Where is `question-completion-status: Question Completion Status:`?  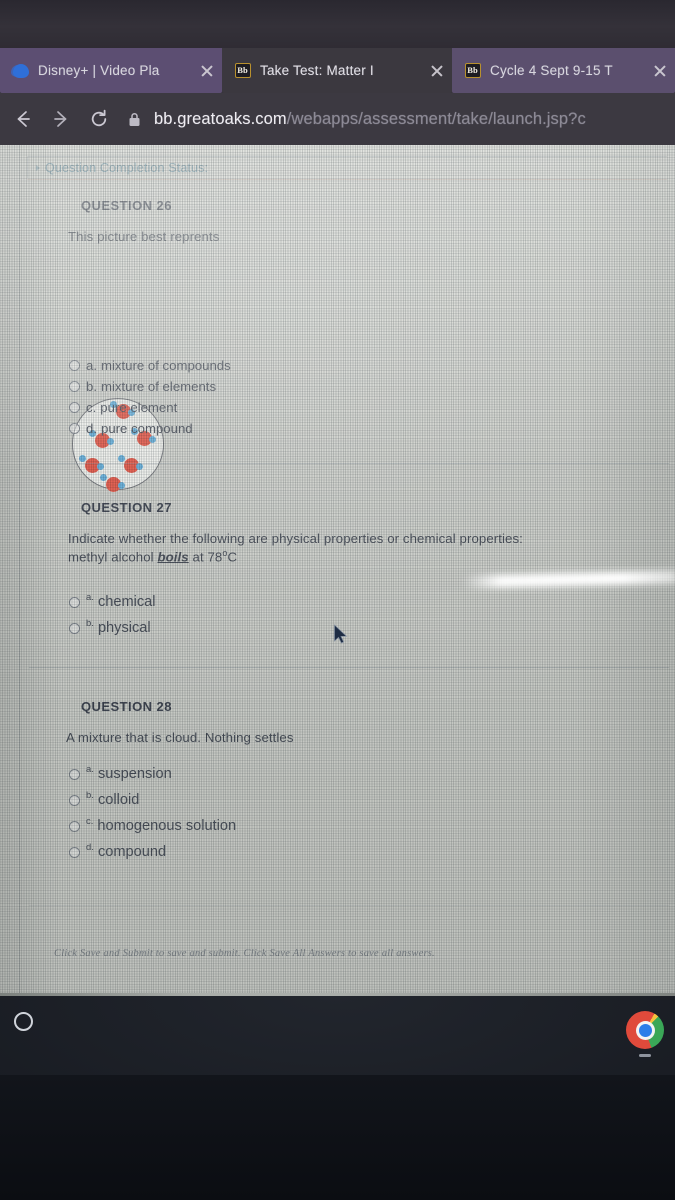 question-completion-status: Question Completion Status: is located at coordinates (347, 167).